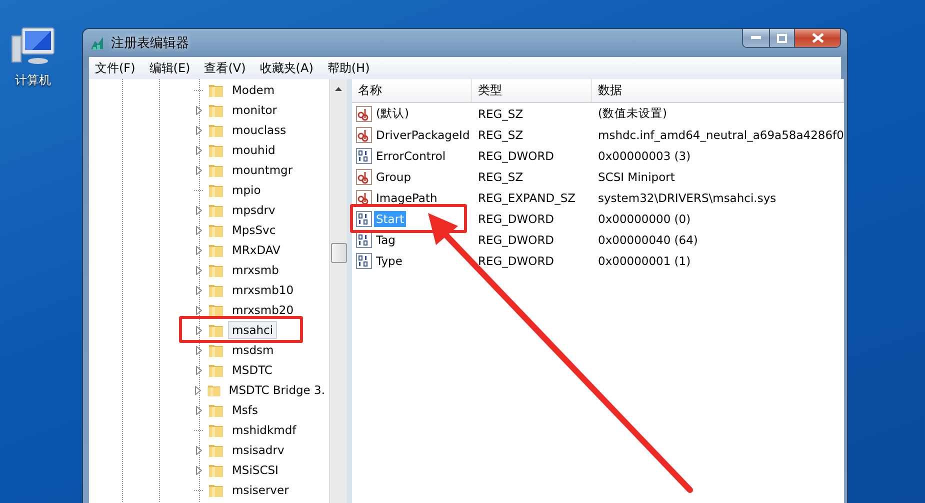 Image resolution: width=925 pixels, height=503 pixels. What do you see at coordinates (756, 38) in the screenshot?
I see `minimize-icon` at bounding box center [756, 38].